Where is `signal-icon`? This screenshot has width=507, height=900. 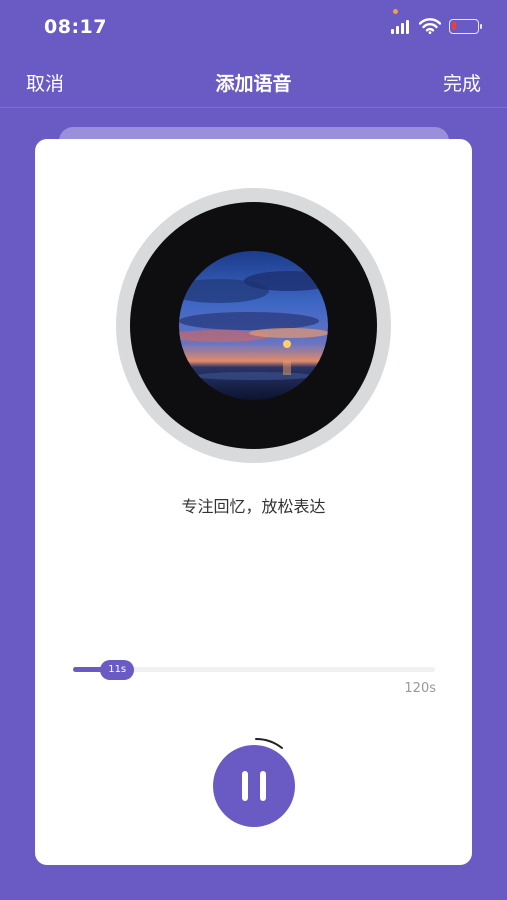 signal-icon is located at coordinates (402, 27).